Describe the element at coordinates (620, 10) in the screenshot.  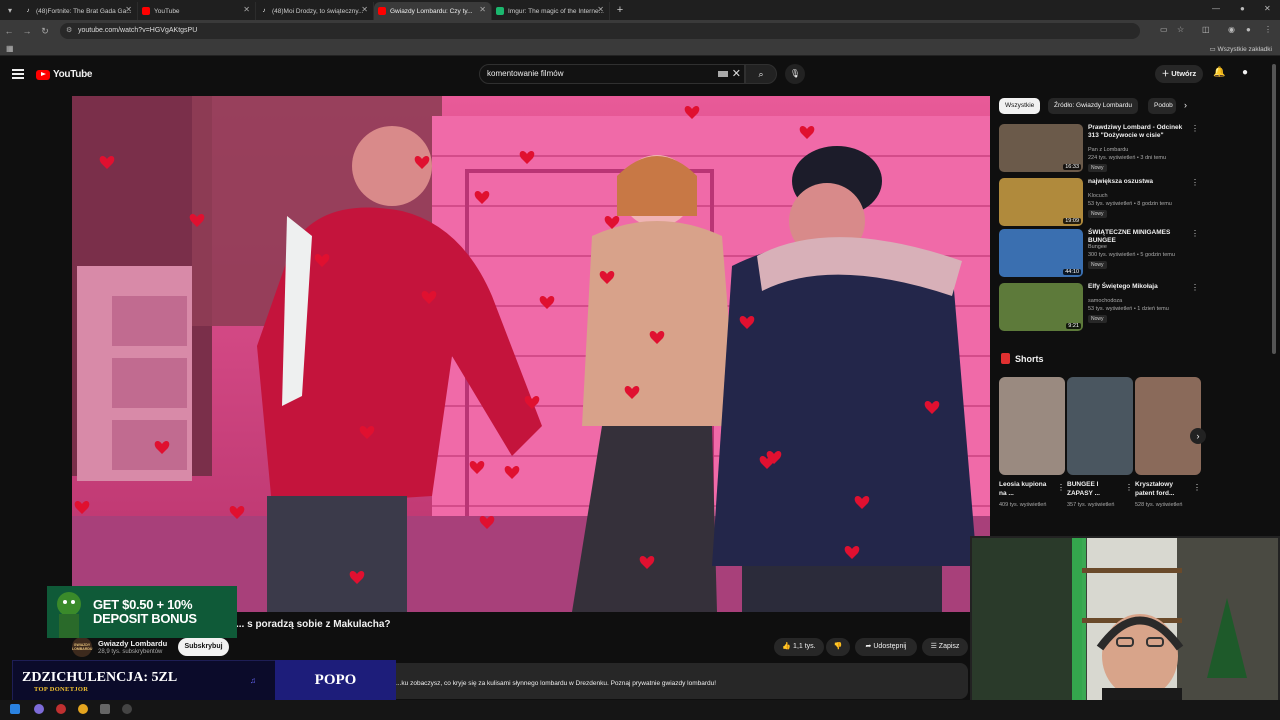
I see `new-tab-button: +` at that location.